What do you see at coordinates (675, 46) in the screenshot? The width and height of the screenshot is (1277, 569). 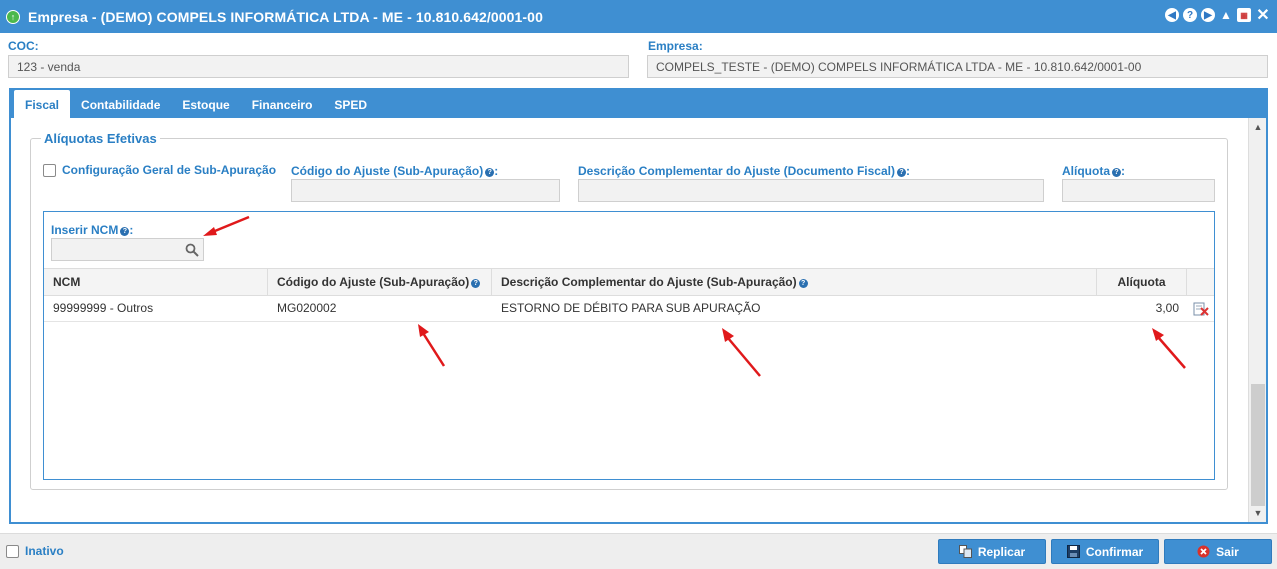 I see `empresa-label: Empresa:` at bounding box center [675, 46].